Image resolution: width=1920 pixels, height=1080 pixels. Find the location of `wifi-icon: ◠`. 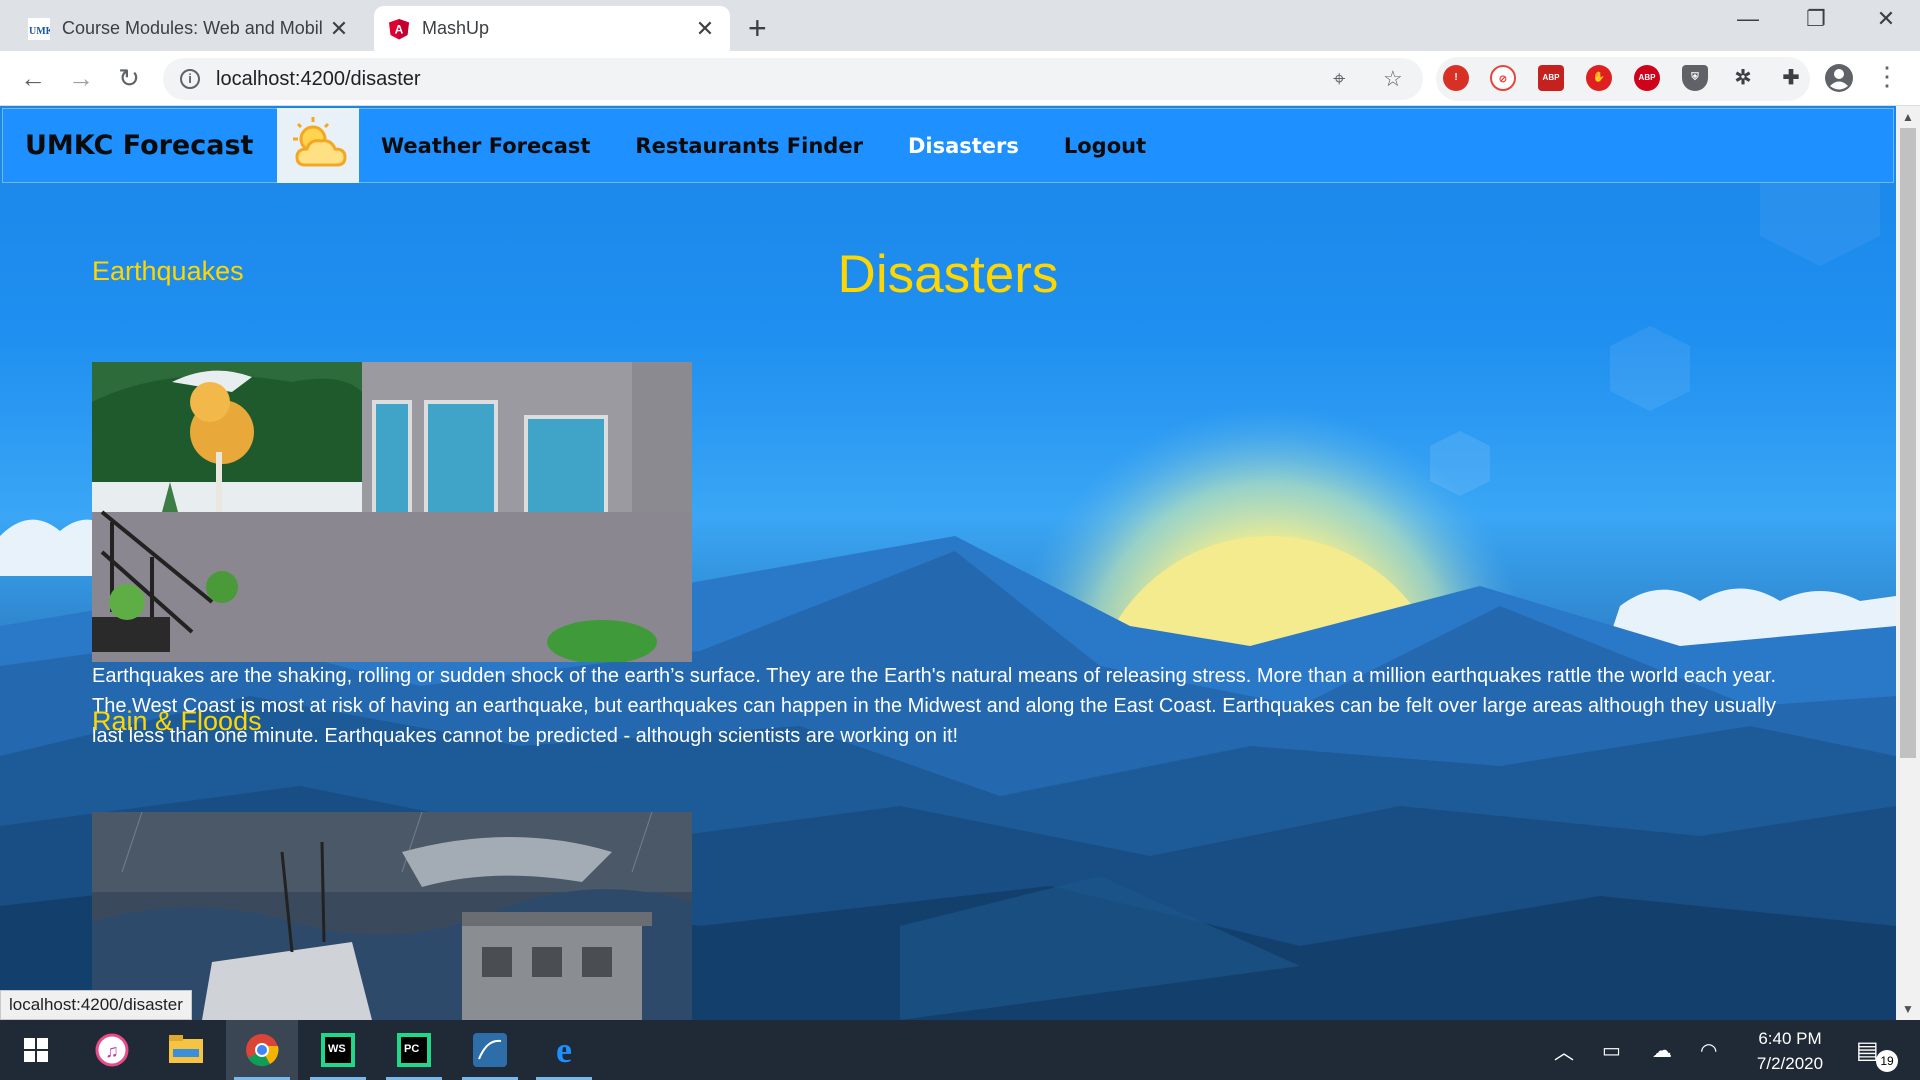

wifi-icon: ◠ is located at coordinates (1708, 1050).